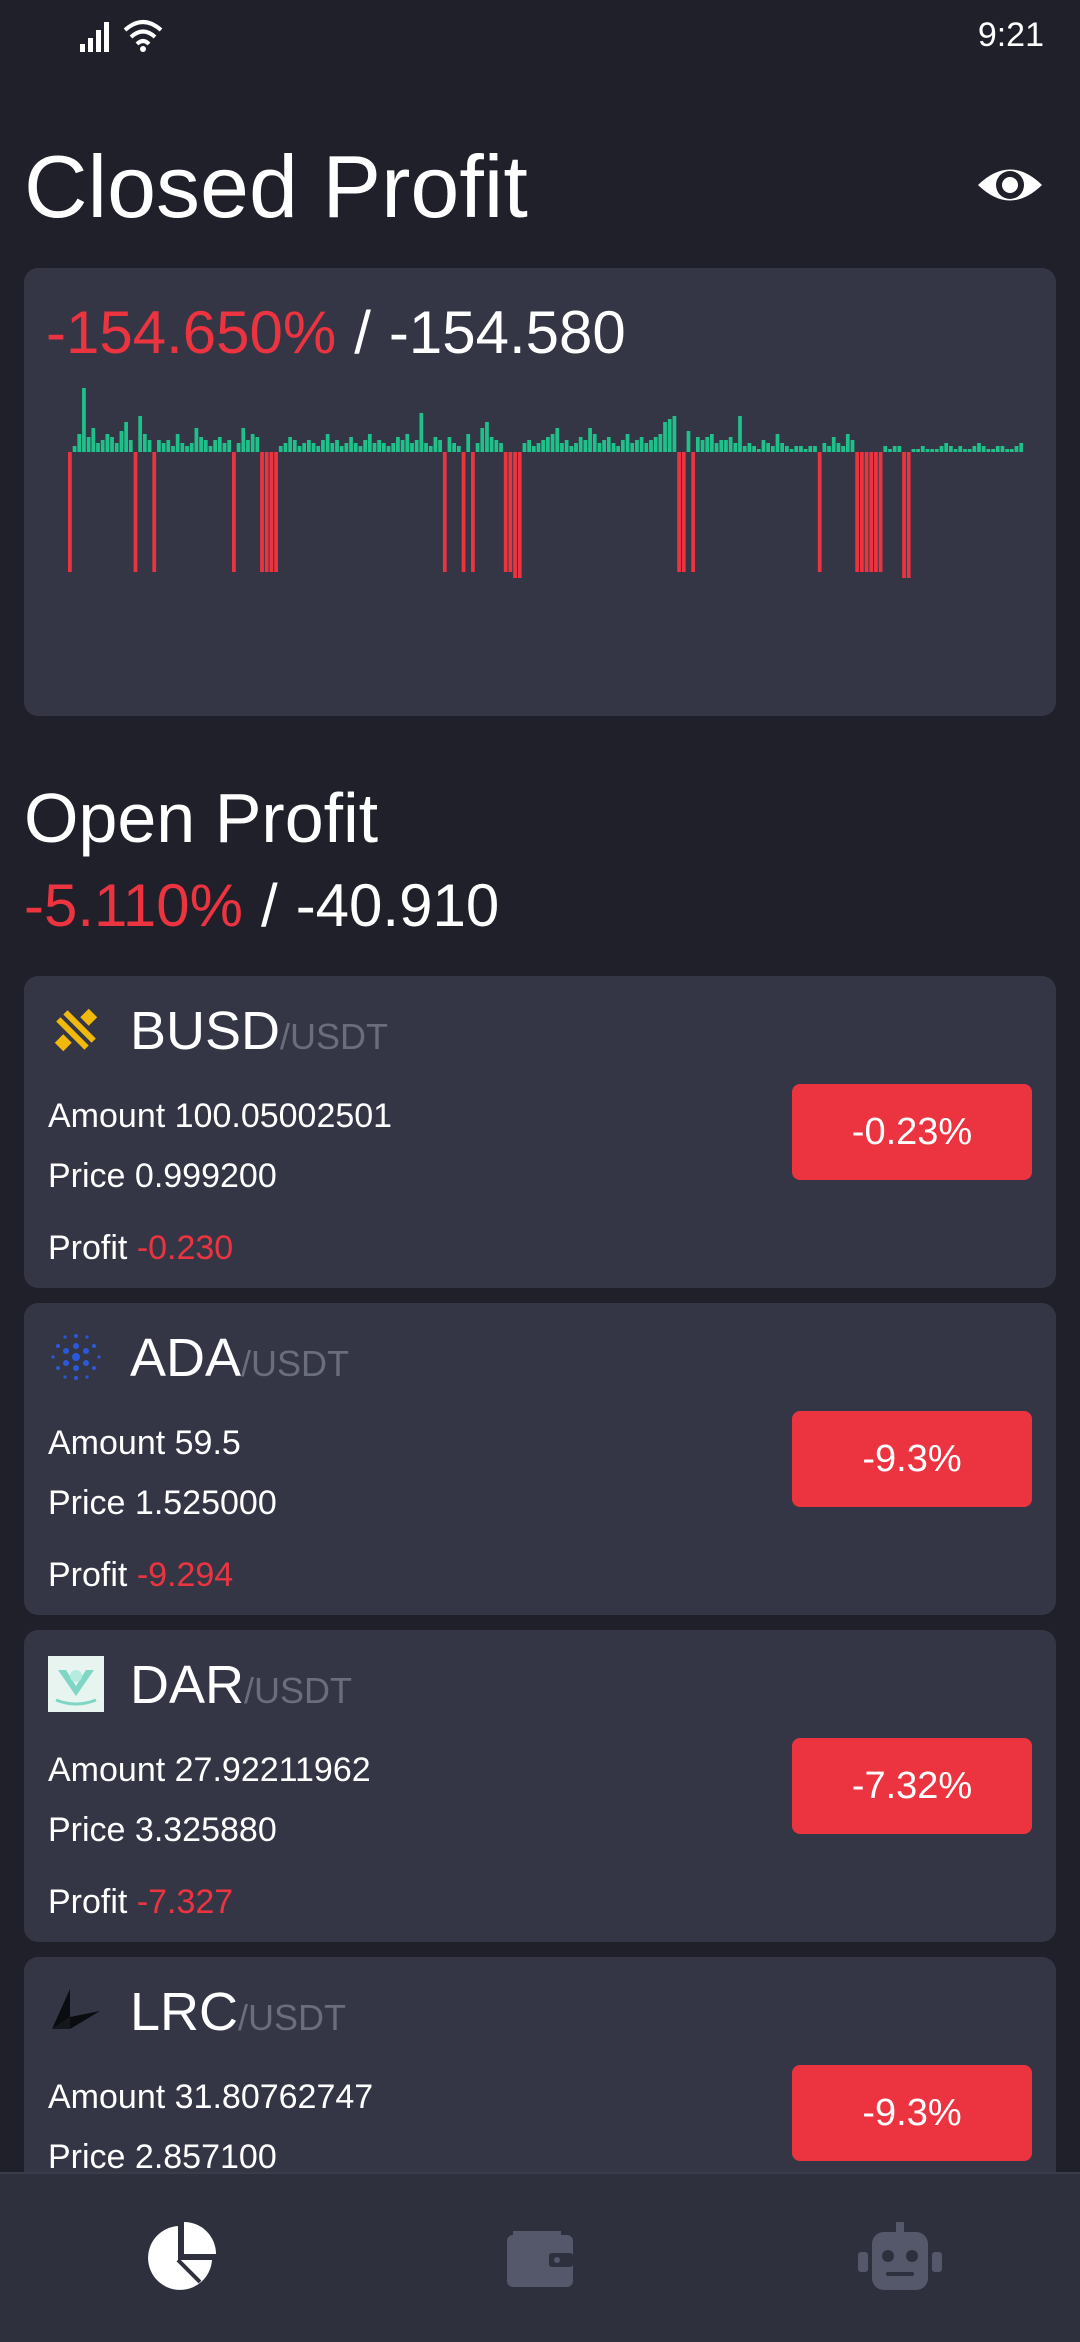  What do you see at coordinates (187, 1685) in the screenshot?
I see `pair-base: DAR` at bounding box center [187, 1685].